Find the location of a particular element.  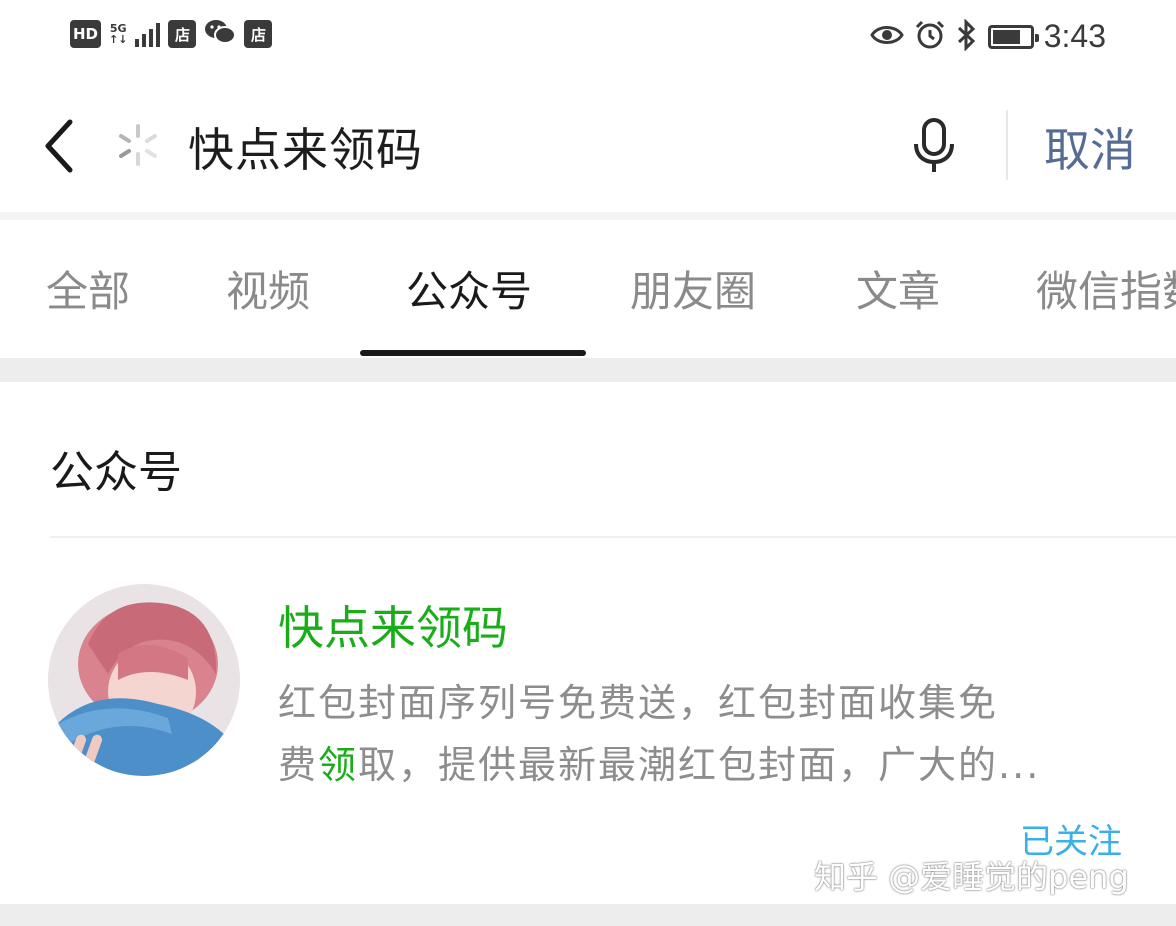

cancel-button: 取消 is located at coordinates (1090, 147).